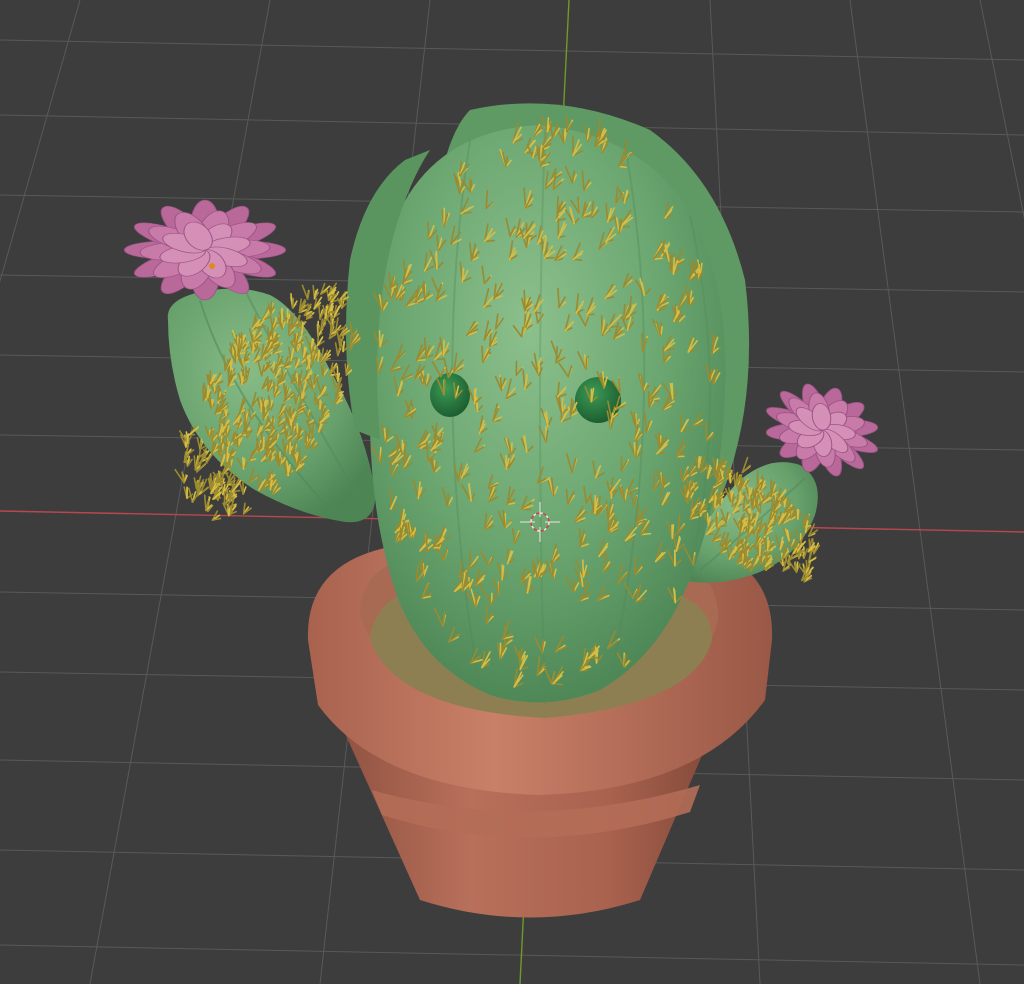  I want to click on eye-left, so click(450, 395).